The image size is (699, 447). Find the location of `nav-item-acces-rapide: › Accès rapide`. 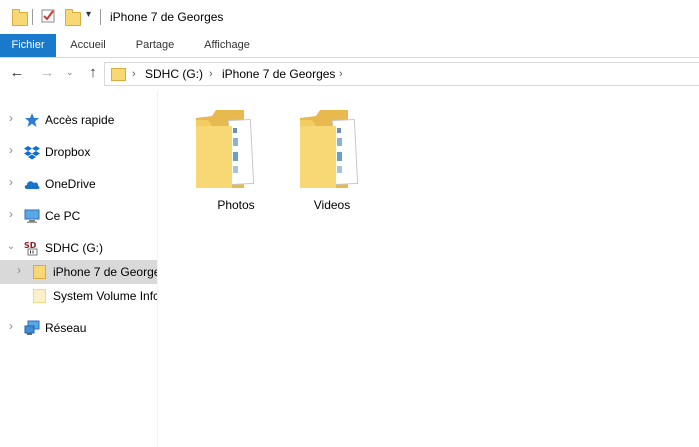

nav-item-acces-rapide: › Accès rapide is located at coordinates (78, 120).